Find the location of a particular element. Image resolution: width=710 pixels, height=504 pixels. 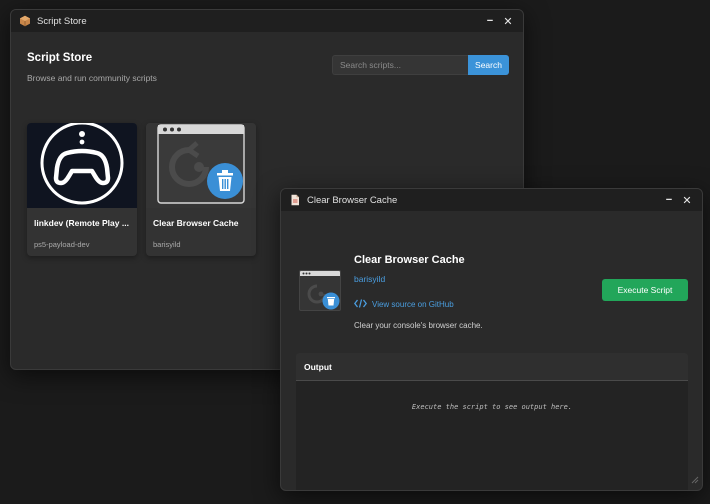

search-input is located at coordinates (400, 65).